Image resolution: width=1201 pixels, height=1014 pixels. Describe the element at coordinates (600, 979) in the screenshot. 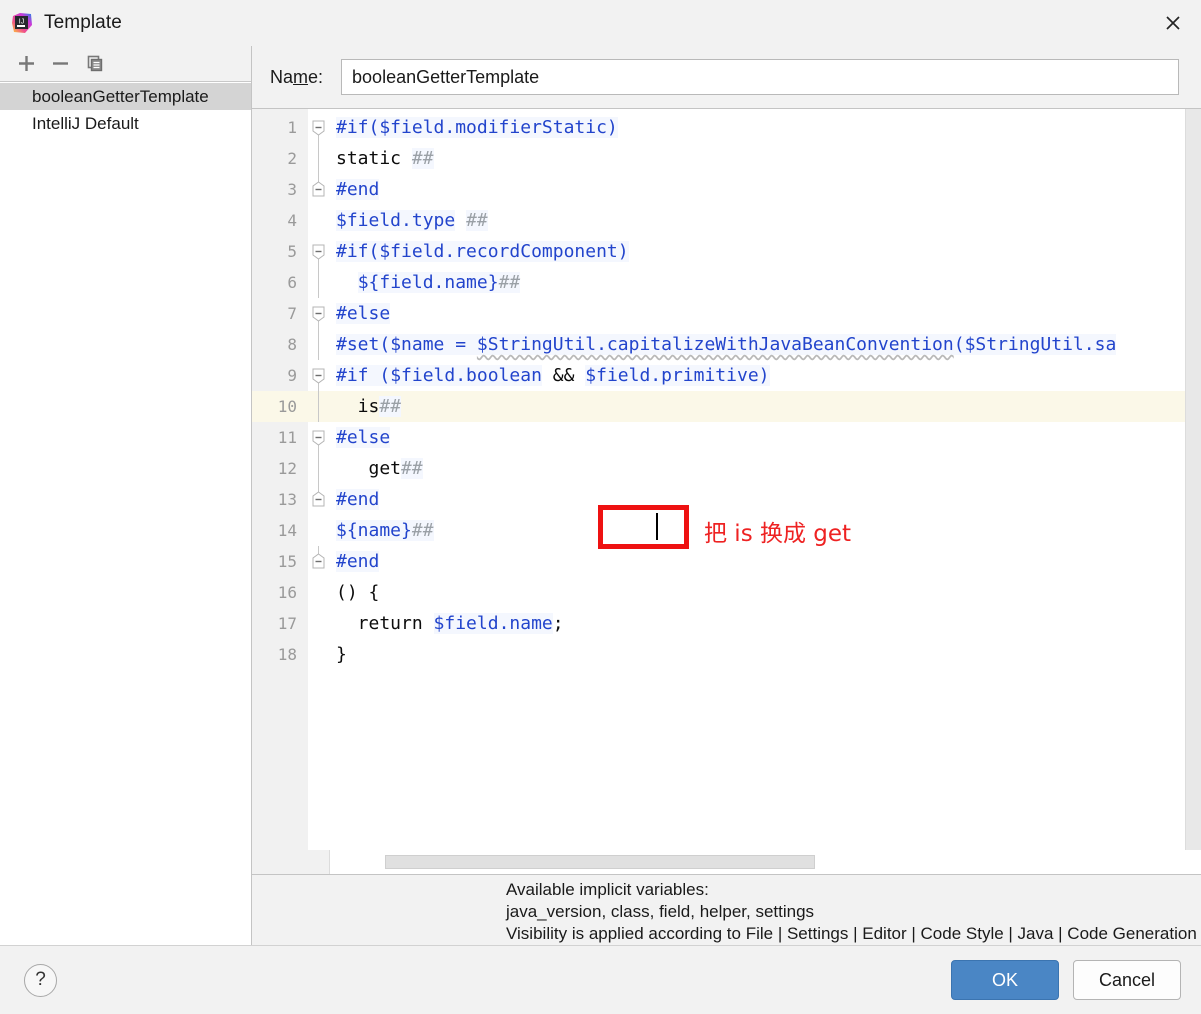

I see `dialog-footer: ? OK Cancel` at that location.